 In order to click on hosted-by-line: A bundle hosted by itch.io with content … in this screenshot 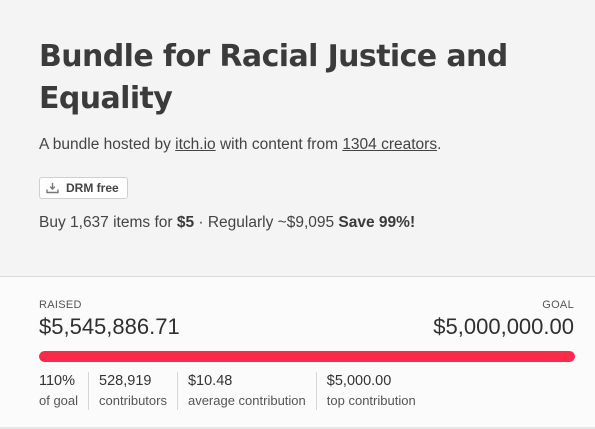, I will do `click(240, 145)`.